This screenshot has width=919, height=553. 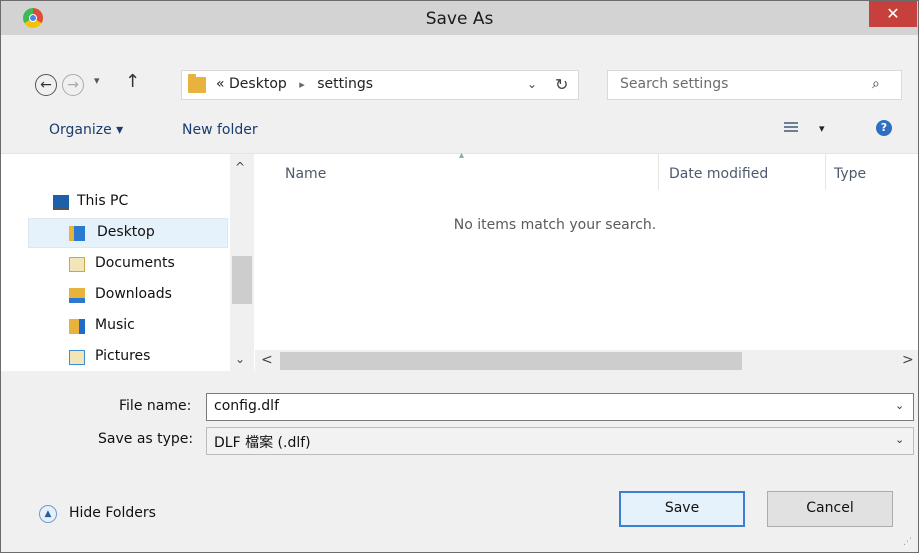 What do you see at coordinates (267, 360) in the screenshot?
I see `scroll-left-icon: <` at bounding box center [267, 360].